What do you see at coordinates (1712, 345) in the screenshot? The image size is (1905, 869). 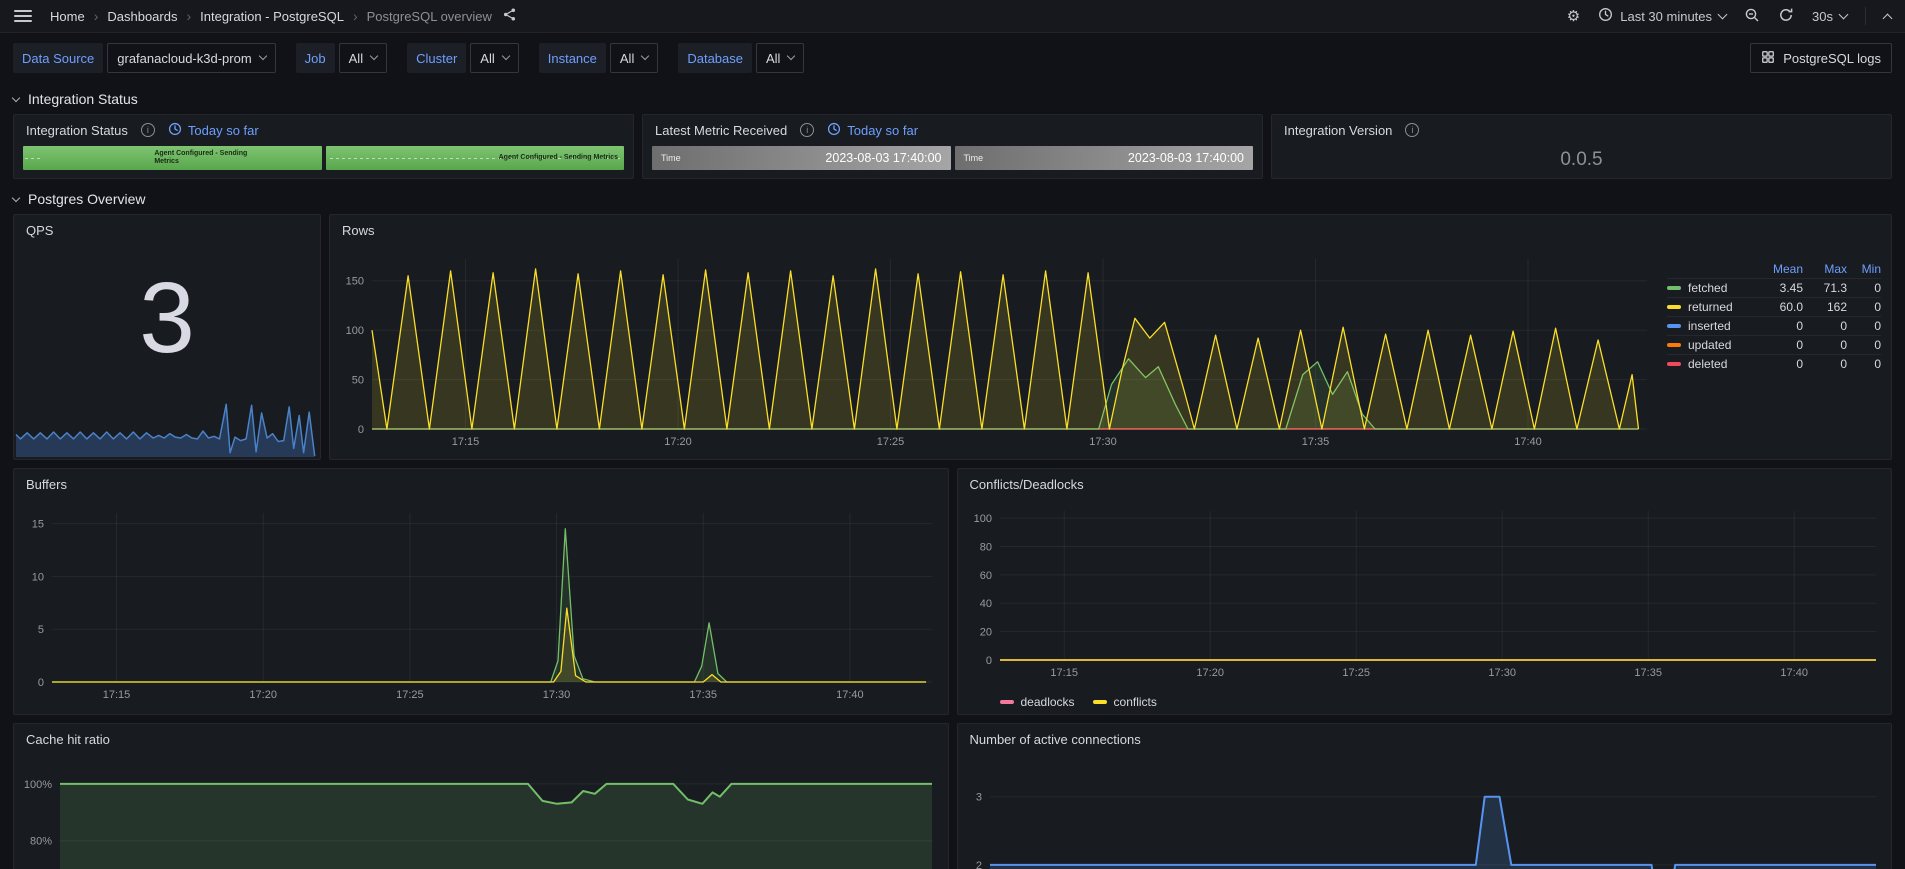 I see `legend-series-label: updated` at bounding box center [1712, 345].